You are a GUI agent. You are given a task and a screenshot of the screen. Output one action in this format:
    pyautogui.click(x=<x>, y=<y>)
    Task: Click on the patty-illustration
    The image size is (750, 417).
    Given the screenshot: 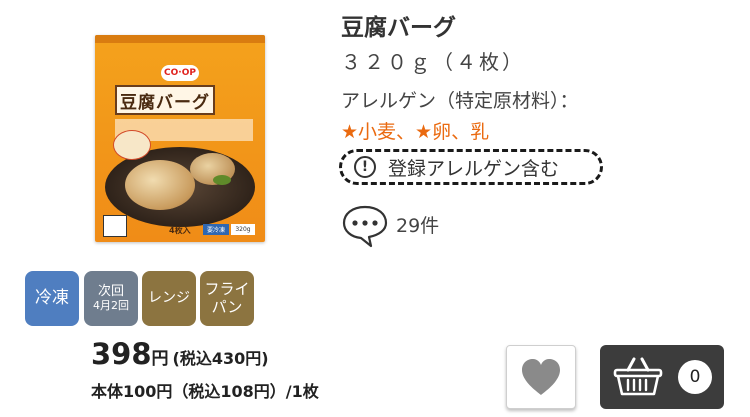 What is the action you would take?
    pyautogui.click(x=160, y=185)
    